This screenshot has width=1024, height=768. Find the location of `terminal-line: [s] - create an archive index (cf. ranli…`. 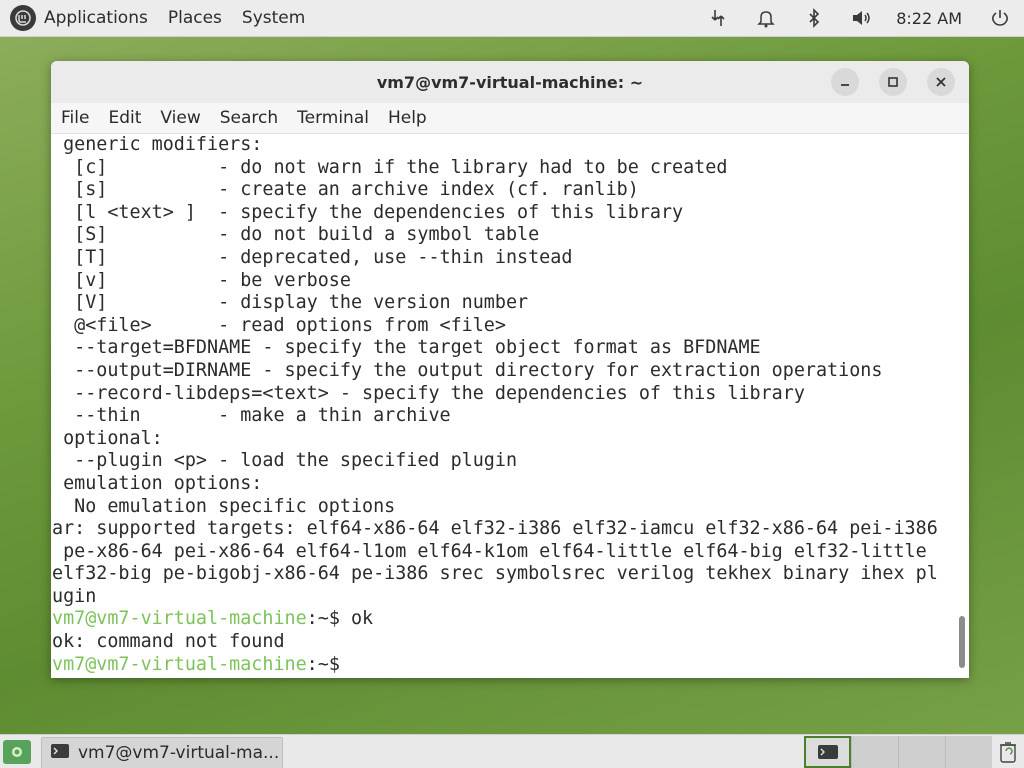

terminal-line: [s] - create an archive index (cf. ranli… is located at coordinates (345, 190).